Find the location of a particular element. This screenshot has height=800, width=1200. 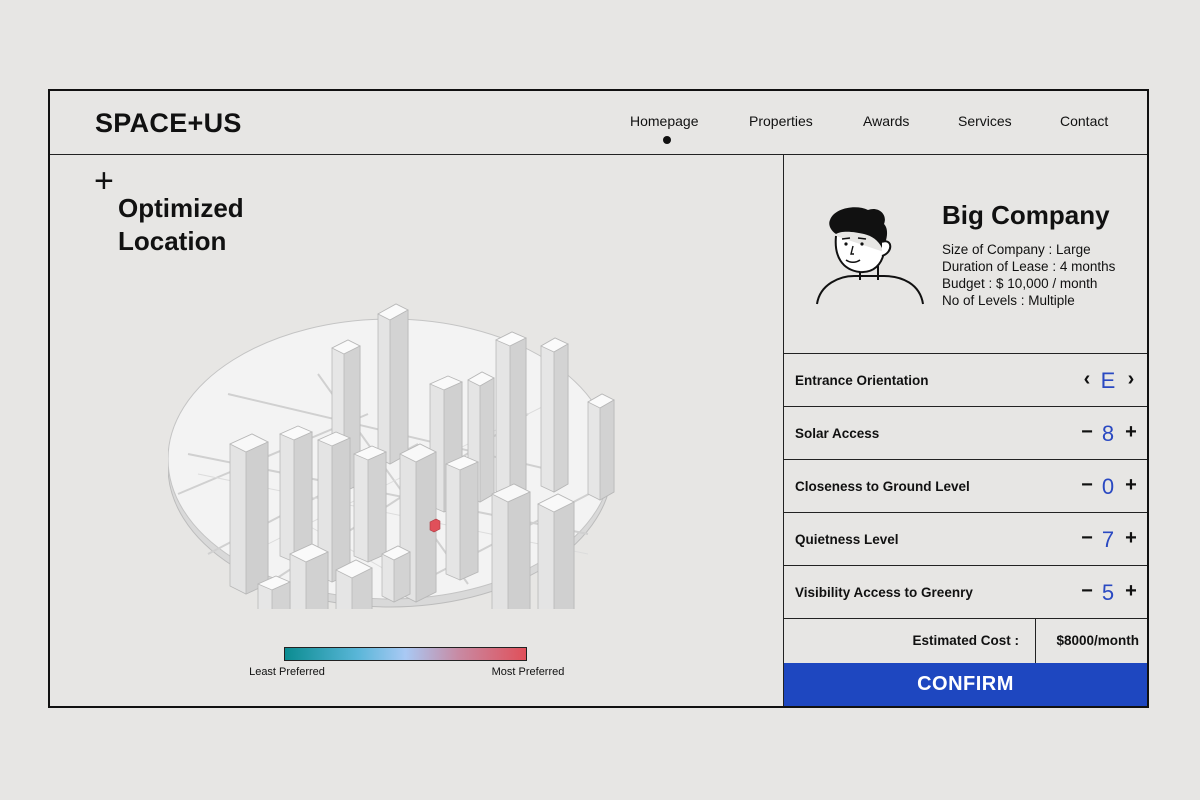

control-row-ground-closeness: Closeness to Ground Level − 0 + is located at coordinates (965, 486).